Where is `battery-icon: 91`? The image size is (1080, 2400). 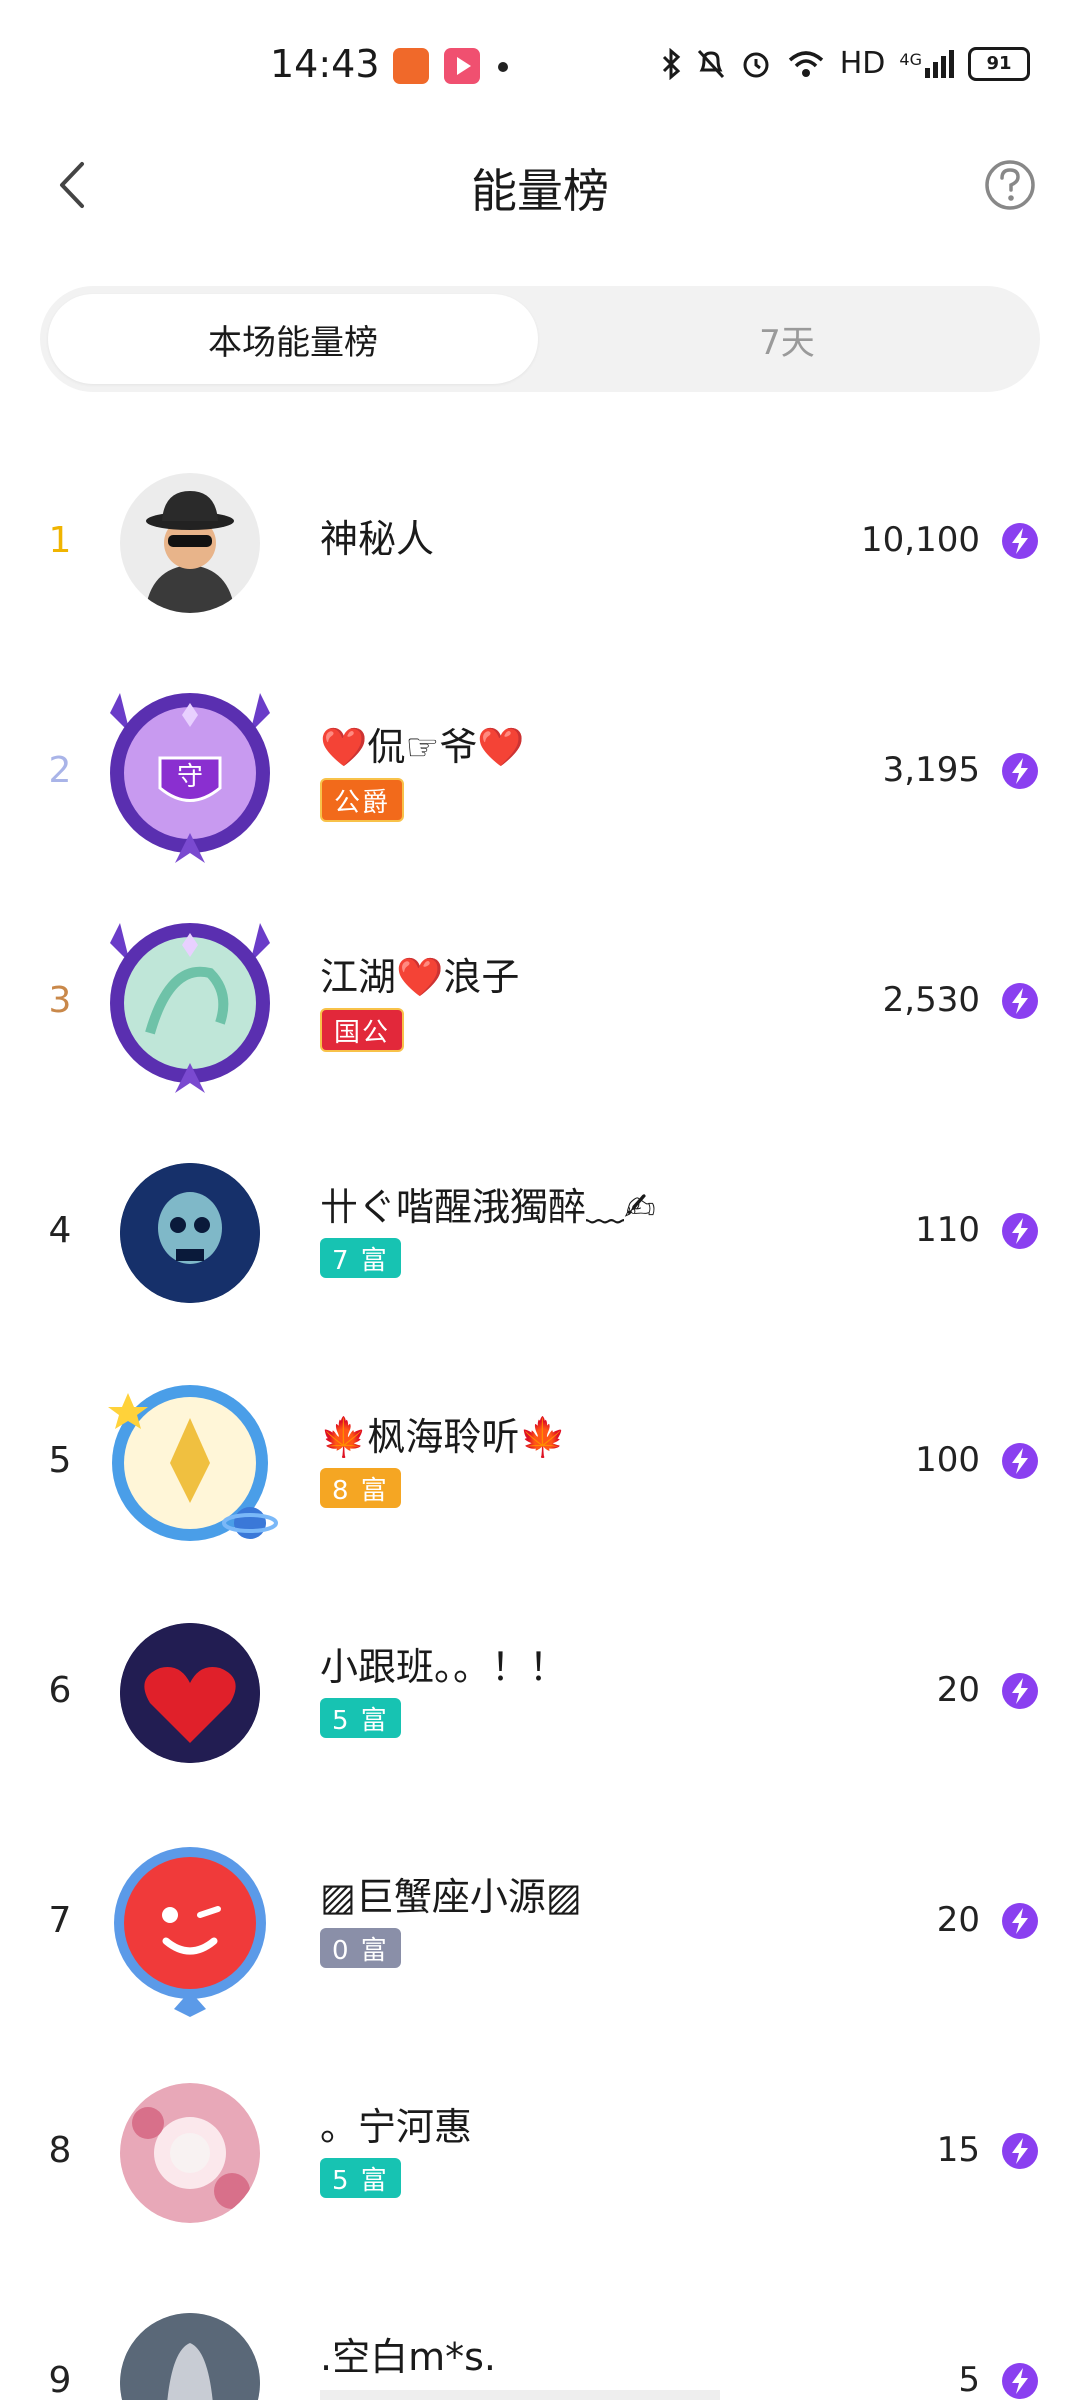
battery-icon: 91 is located at coordinates (999, 63).